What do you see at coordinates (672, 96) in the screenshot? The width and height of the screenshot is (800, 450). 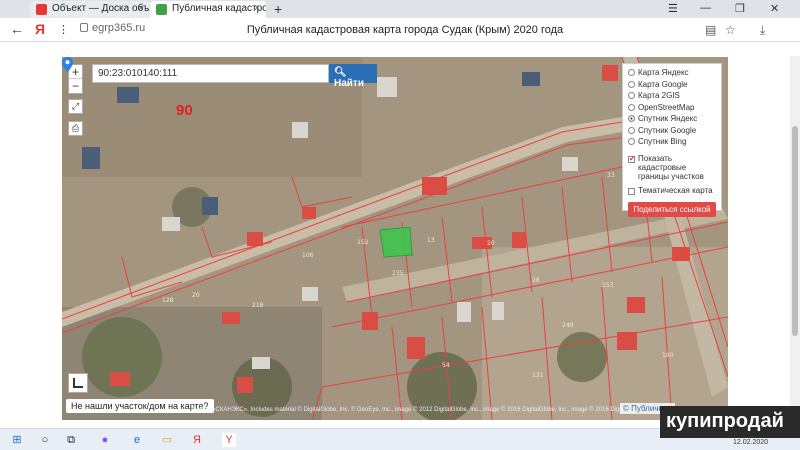 I see `layer-2gis-map: Карта 2GIS` at bounding box center [672, 96].